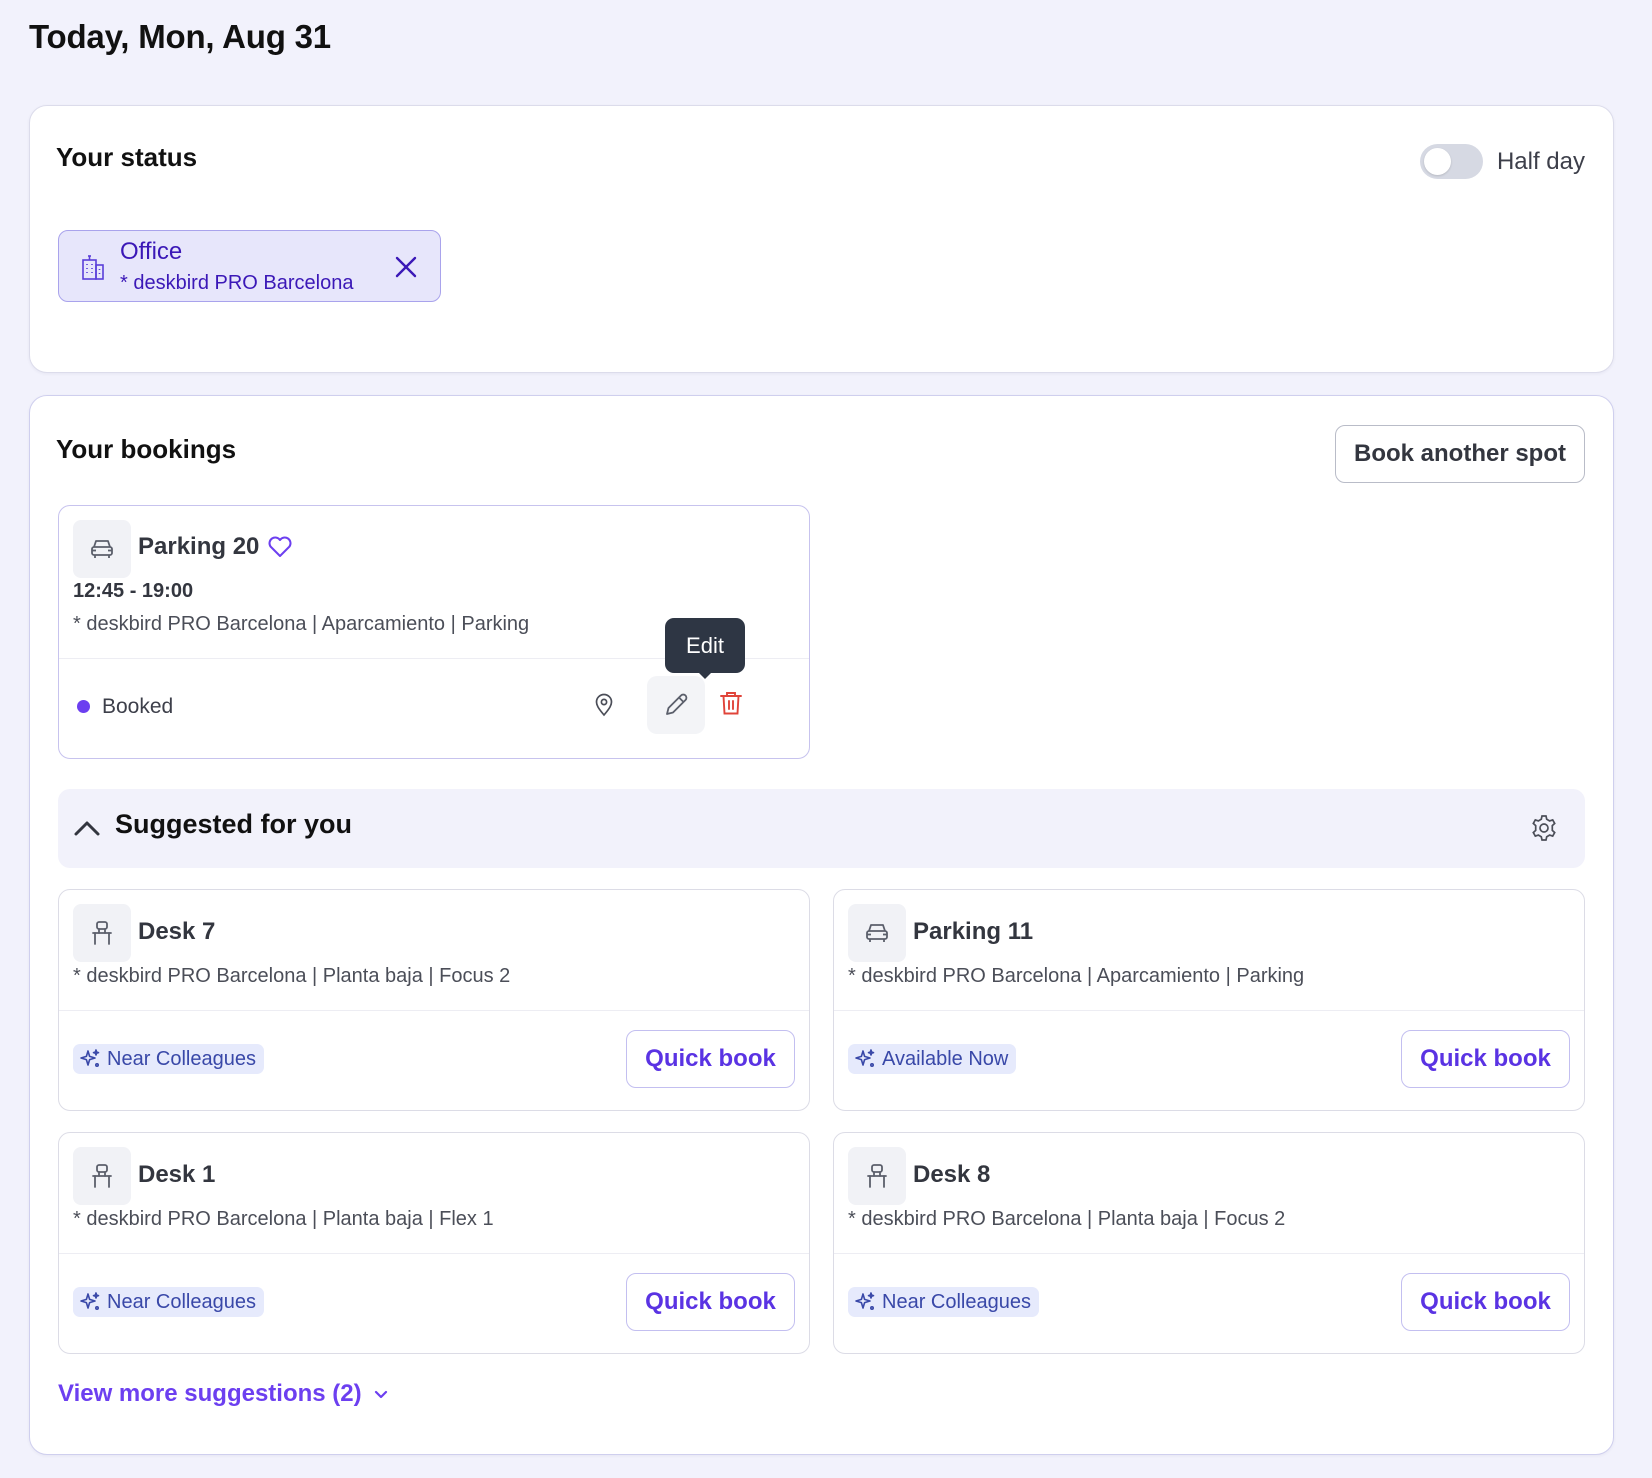 The image size is (1652, 1478). Describe the element at coordinates (1437, 161) in the screenshot. I see `toggle-knob` at that location.